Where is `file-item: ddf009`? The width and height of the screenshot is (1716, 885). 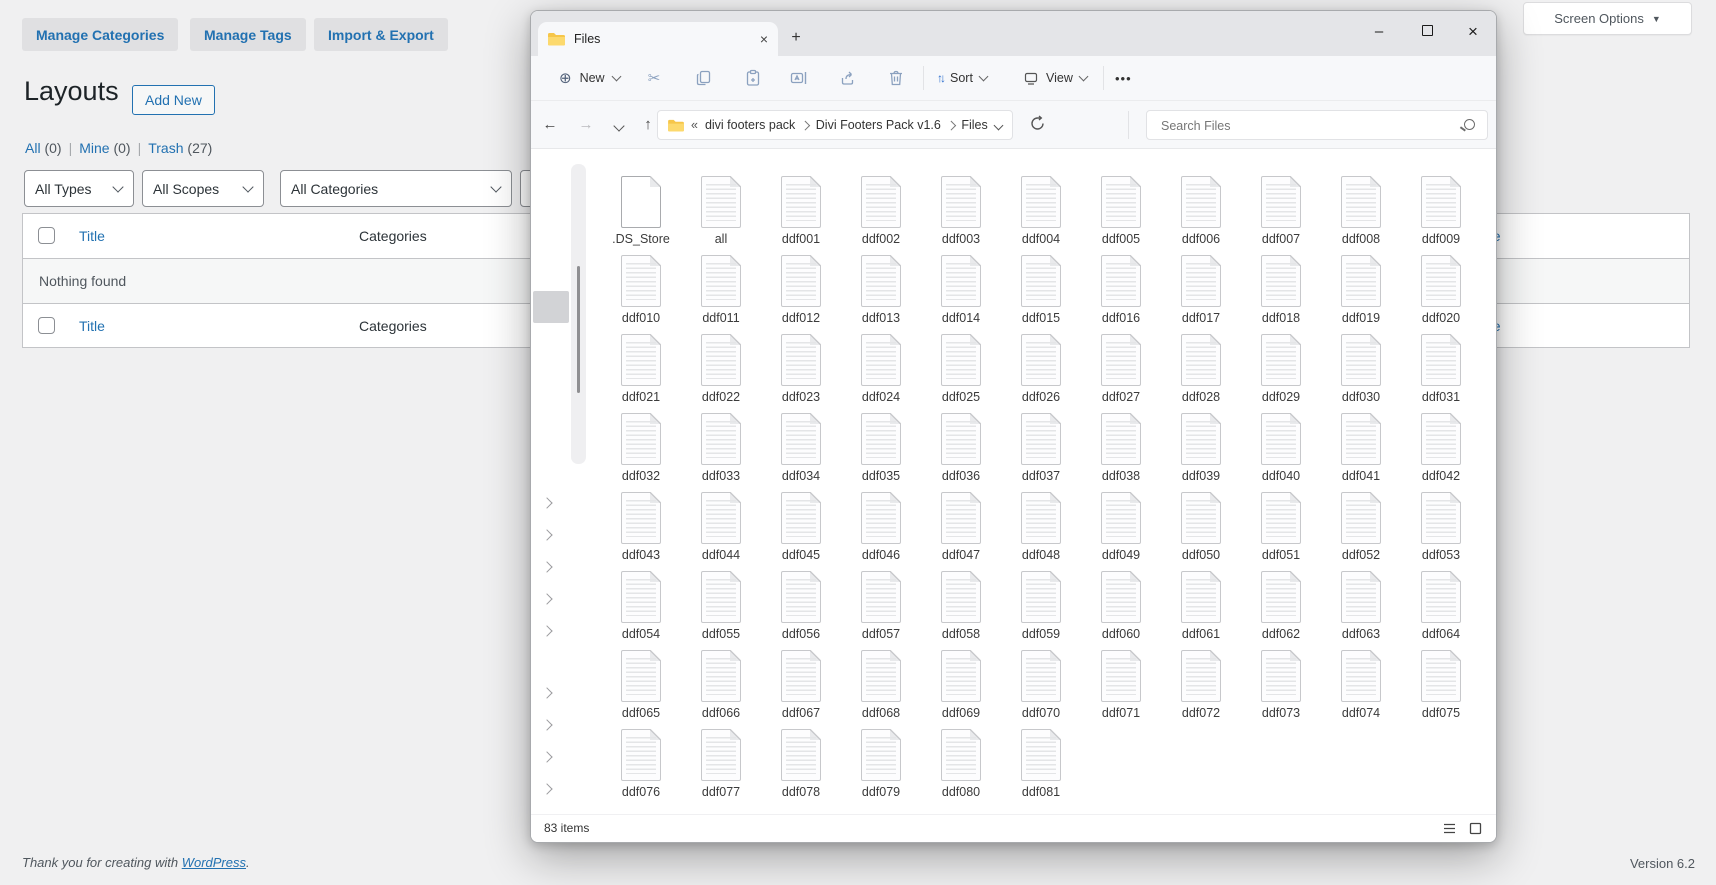
file-item: ddf009 is located at coordinates (1441, 214).